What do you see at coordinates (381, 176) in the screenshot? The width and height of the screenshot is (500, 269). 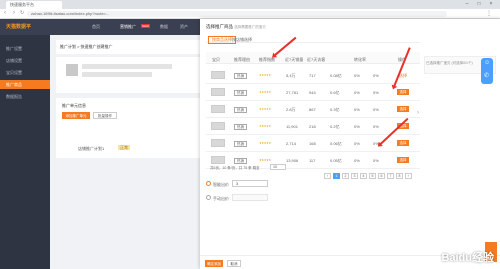 I see `page-6: 6` at bounding box center [381, 176].